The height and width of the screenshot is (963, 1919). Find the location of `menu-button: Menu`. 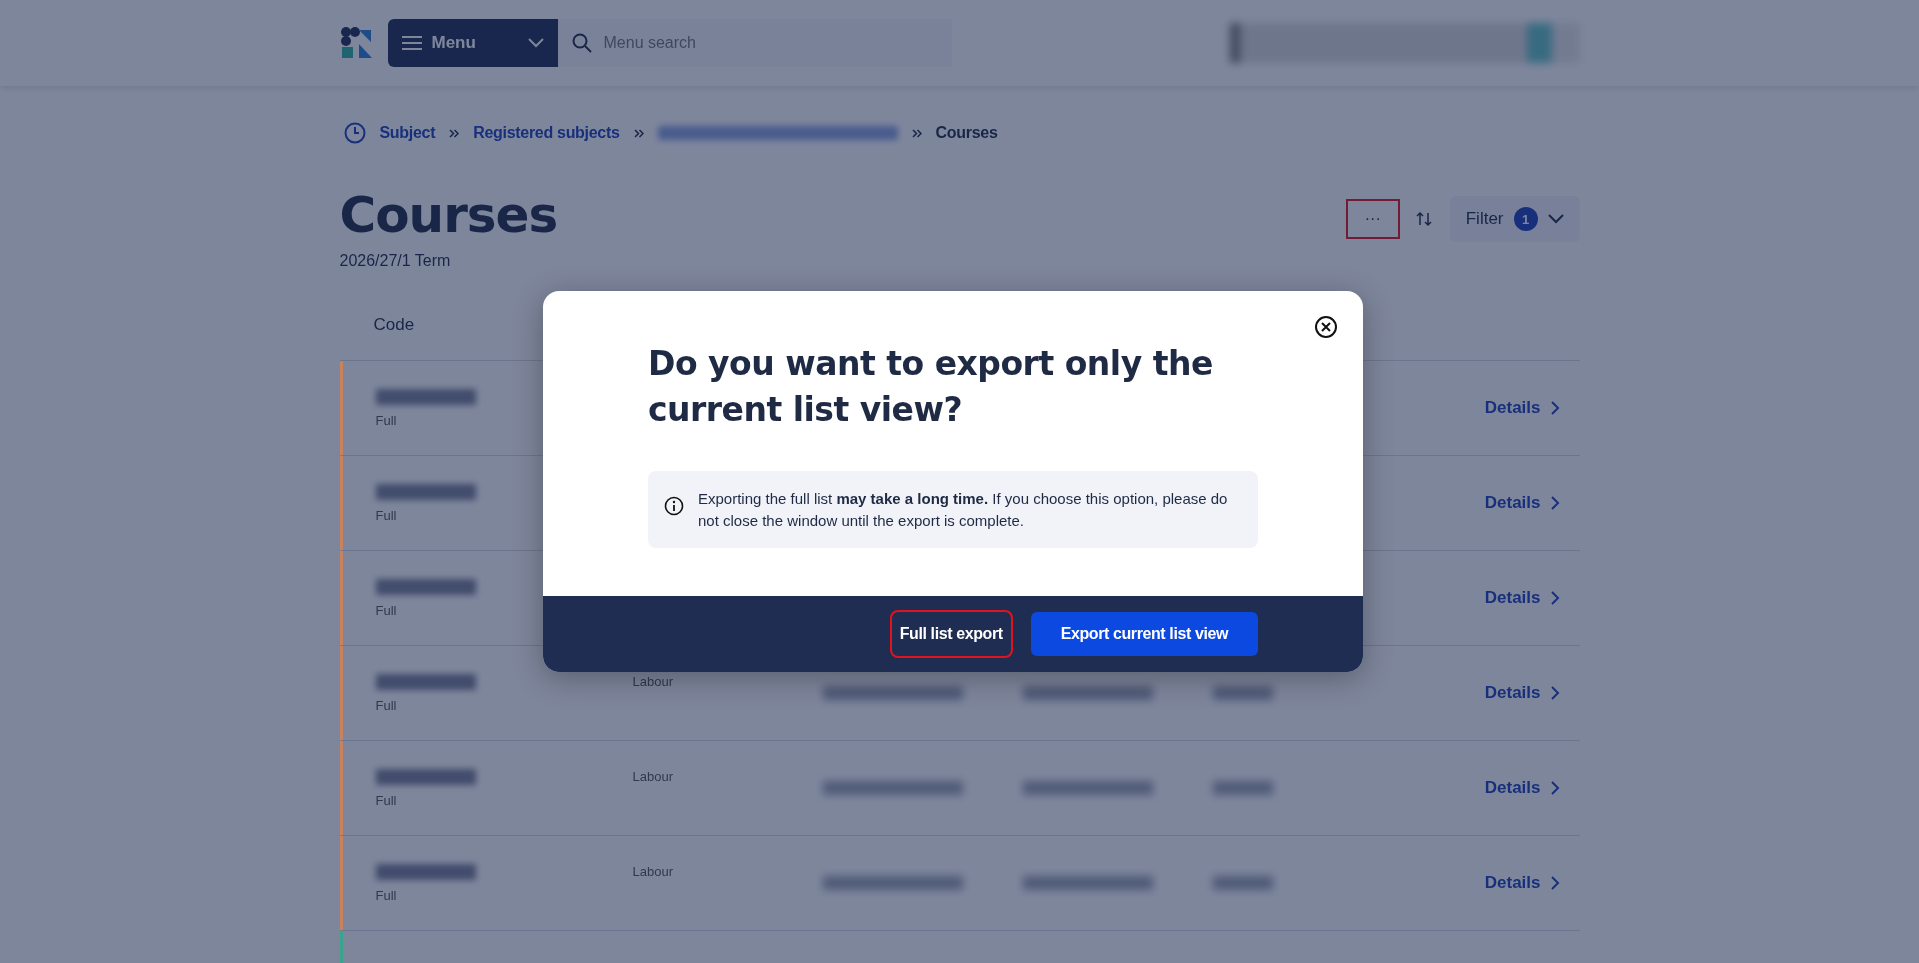

menu-button: Menu is located at coordinates (472, 43).